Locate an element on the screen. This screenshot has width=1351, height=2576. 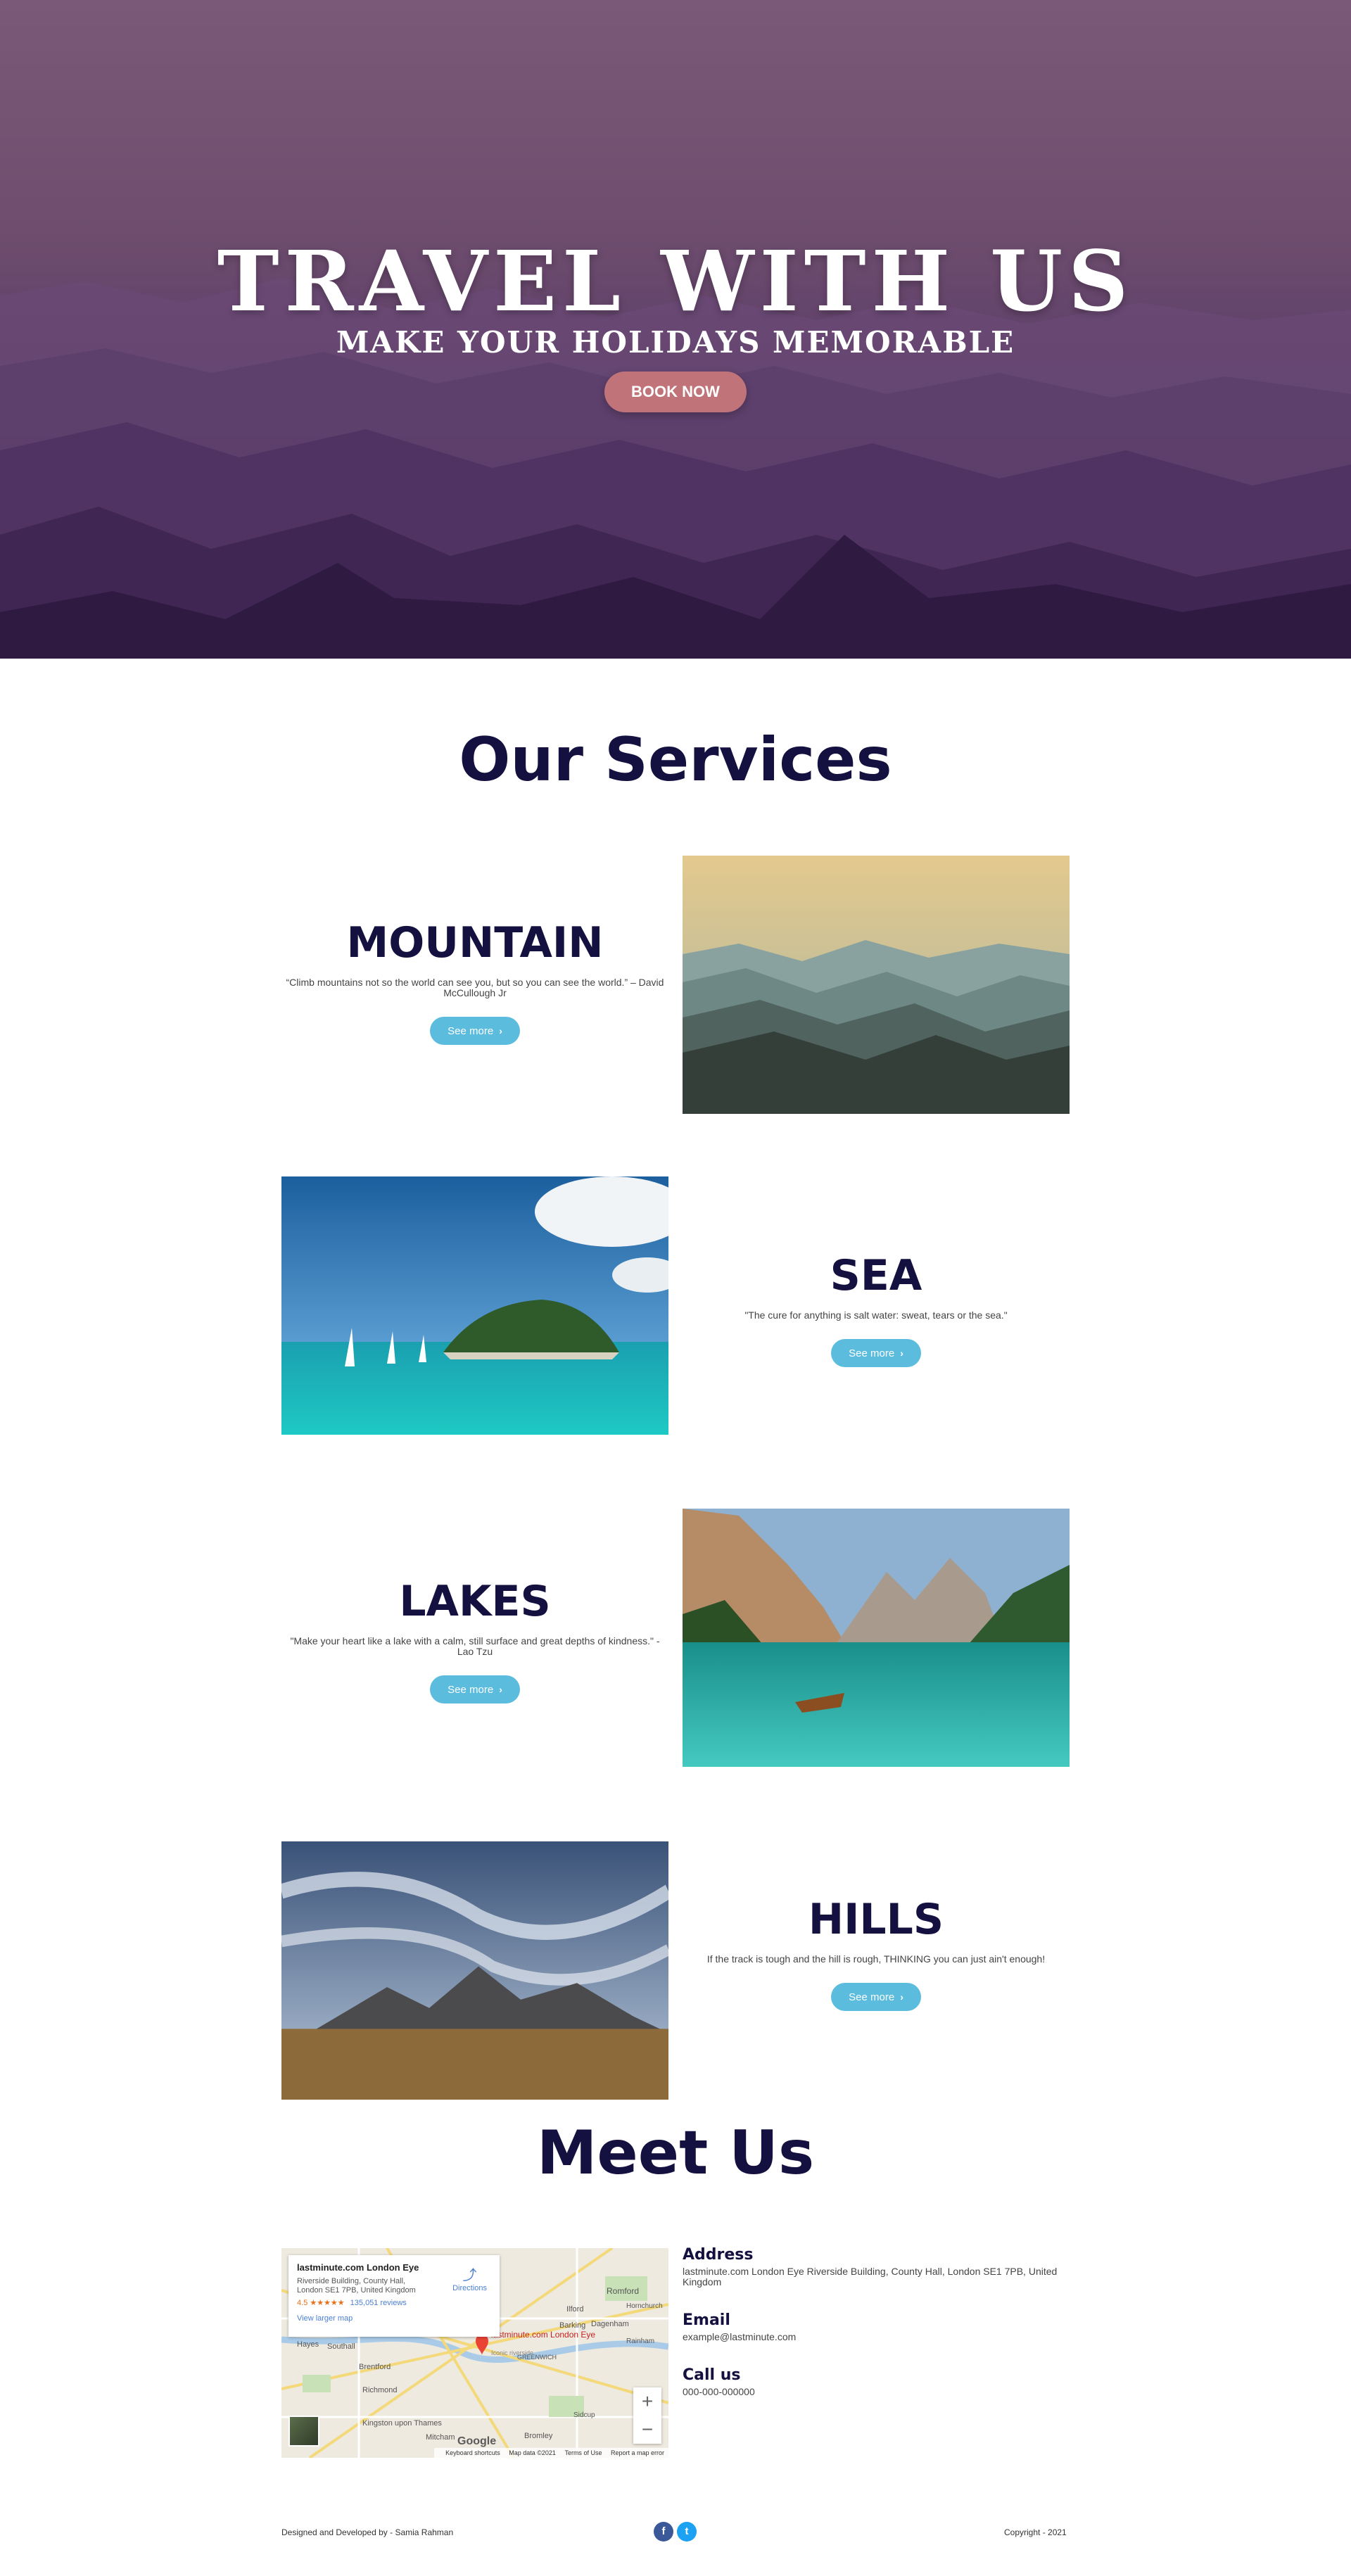
map-label-hornchurch: Hornchurch is located at coordinates (644, 2306).